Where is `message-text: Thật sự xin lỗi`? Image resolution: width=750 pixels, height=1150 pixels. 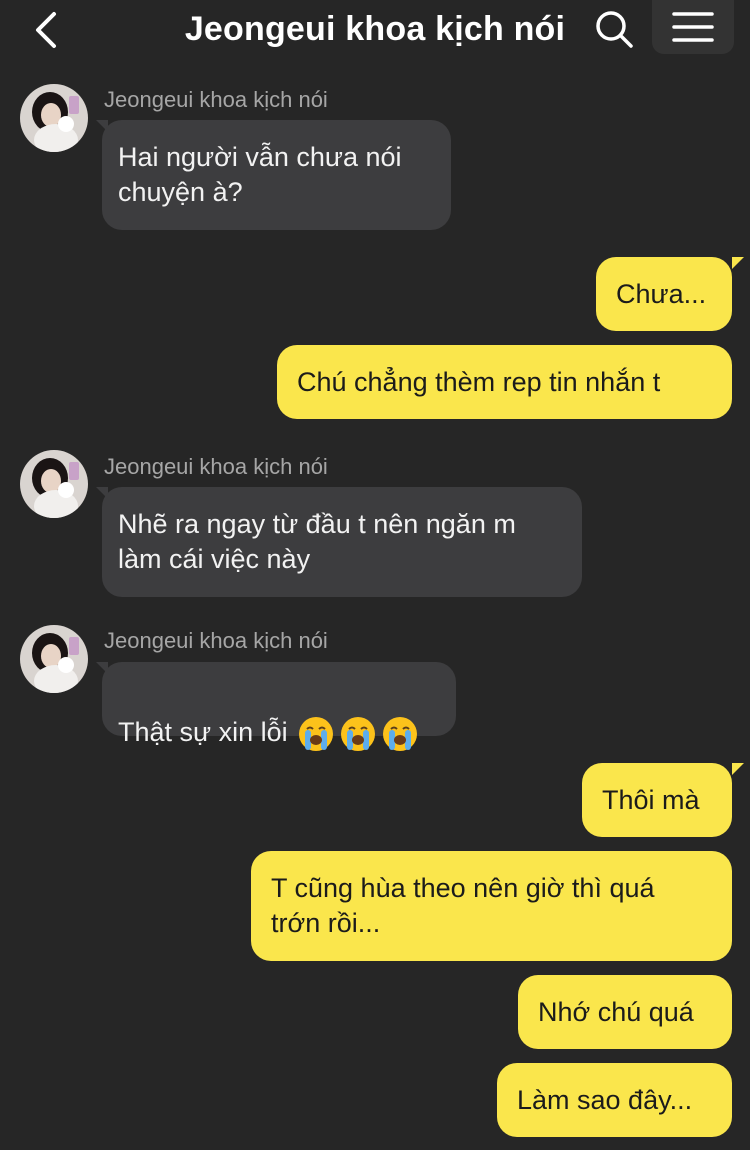 message-text: Thật sự xin lỗi is located at coordinates (203, 732).